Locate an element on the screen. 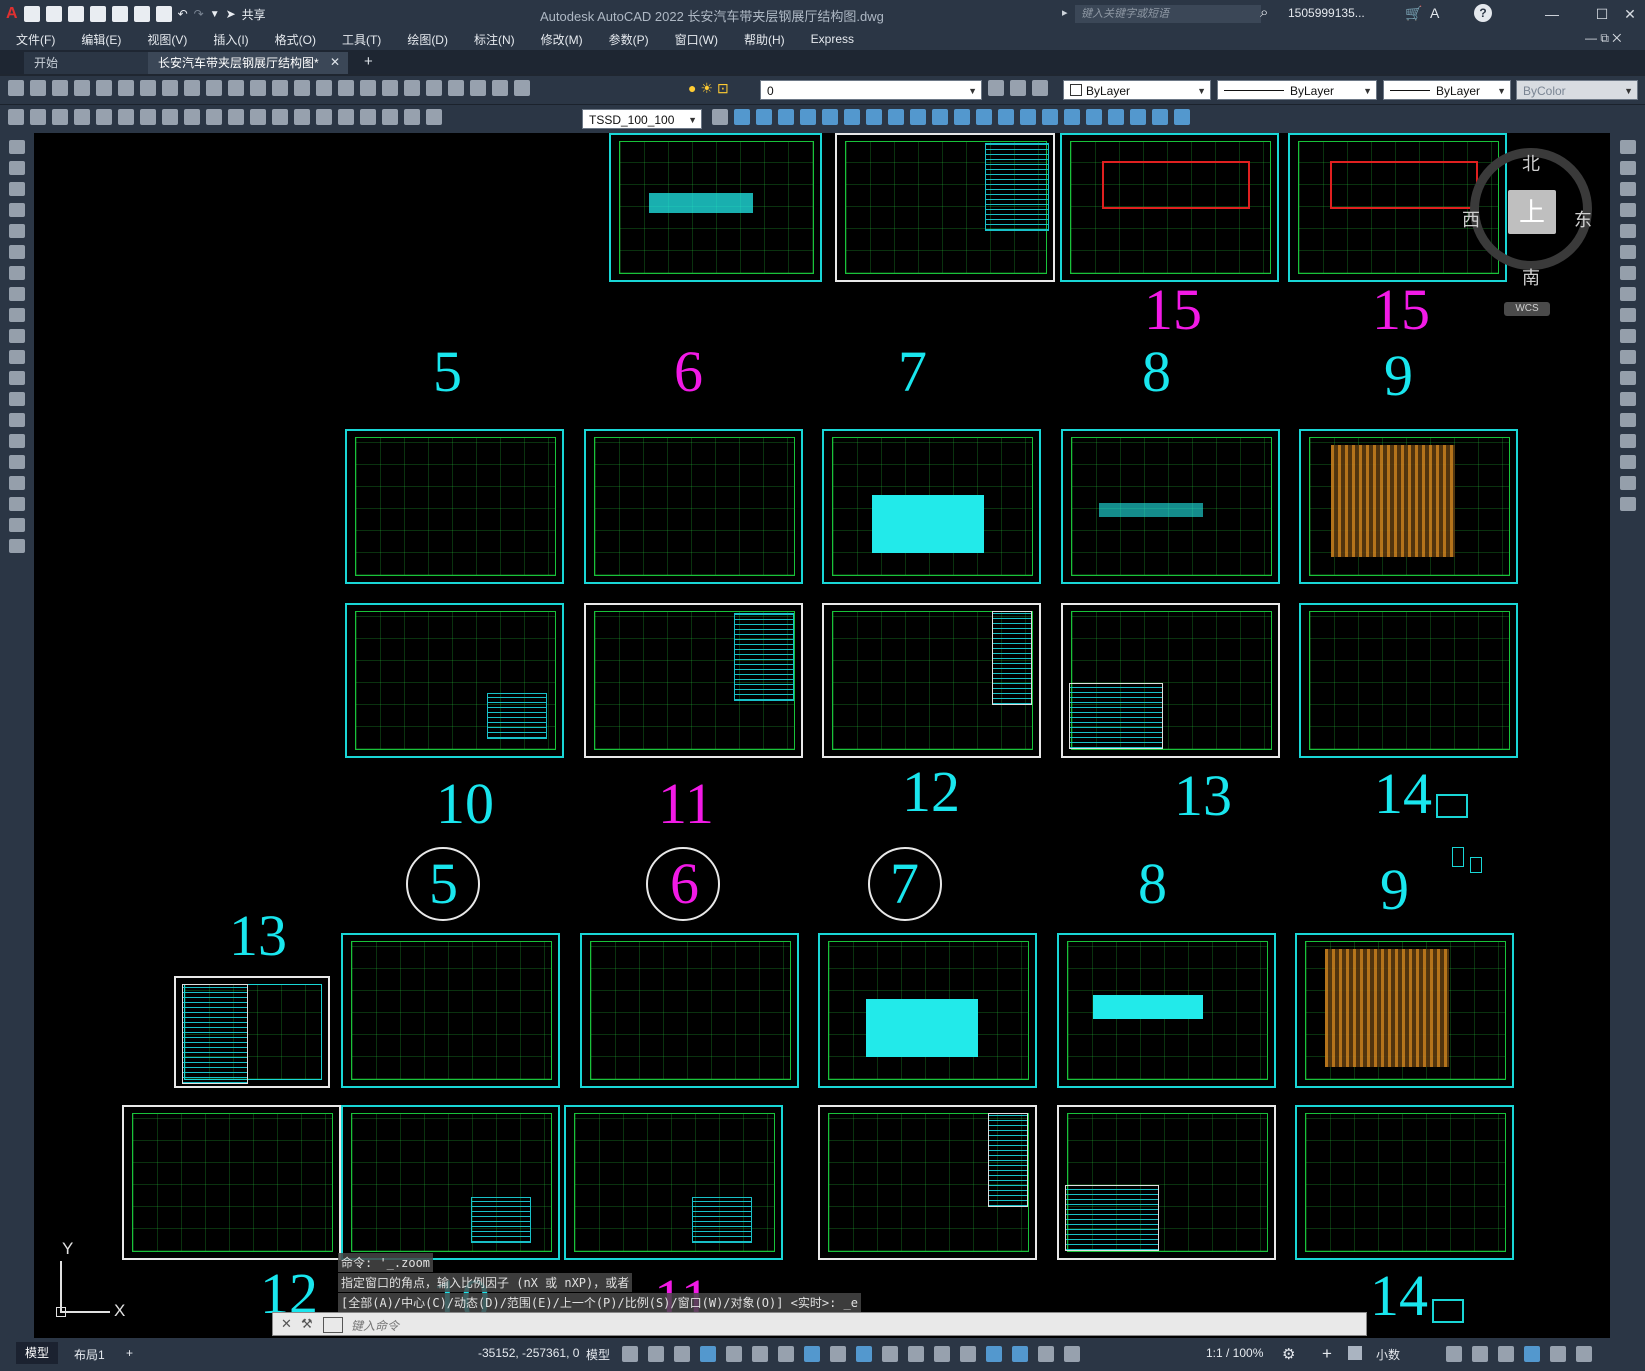  hardware-acceleration-icon is located at coordinates (1532, 1354).